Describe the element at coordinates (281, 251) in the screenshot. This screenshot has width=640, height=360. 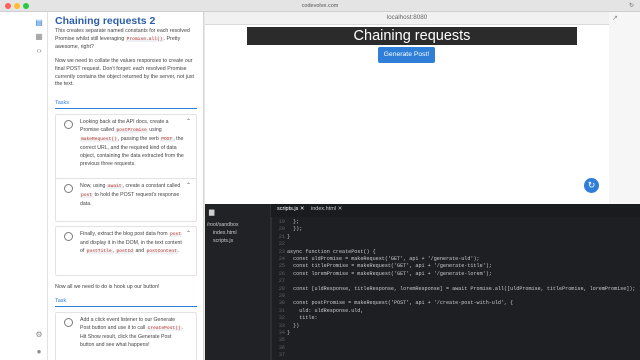
I see `line-number: 23` at that location.